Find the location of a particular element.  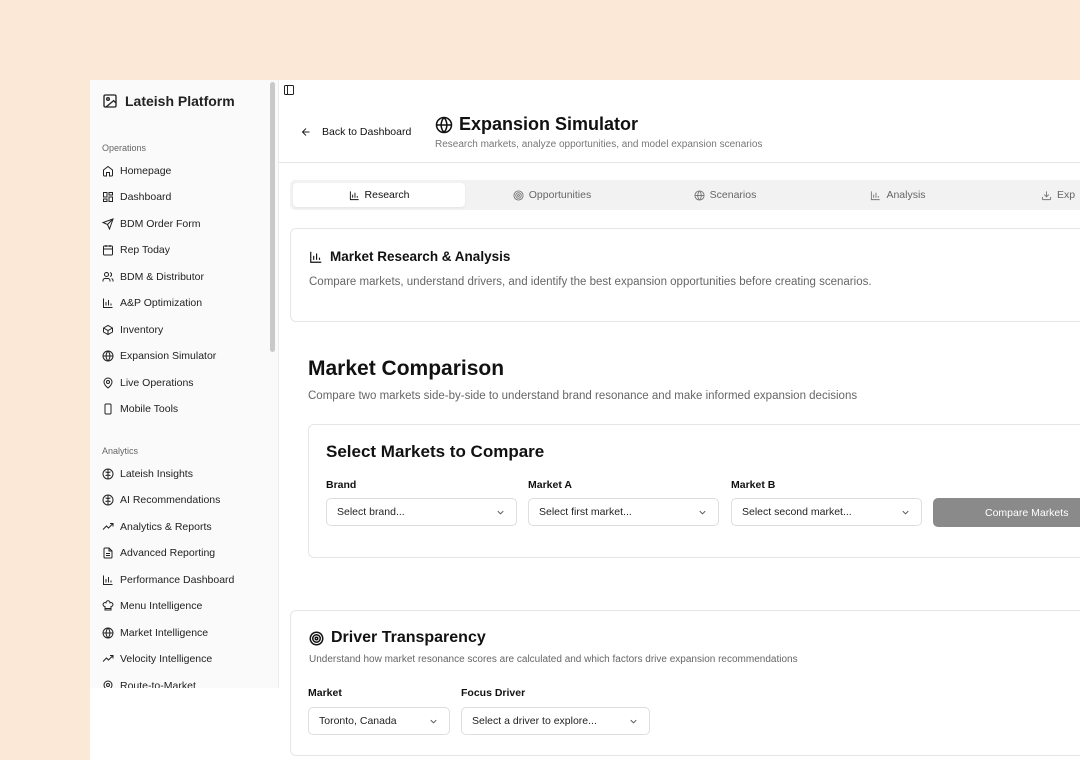

sidebar-item-label: Rep Today is located at coordinates (145, 250).